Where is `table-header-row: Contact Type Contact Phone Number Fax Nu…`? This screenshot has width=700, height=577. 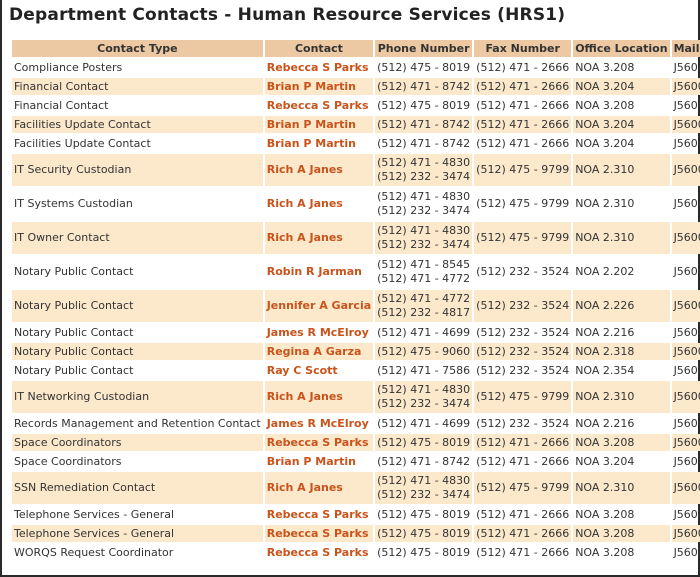
table-header-row: Contact Type Contact Phone Number Fax Nu… is located at coordinates (356, 48).